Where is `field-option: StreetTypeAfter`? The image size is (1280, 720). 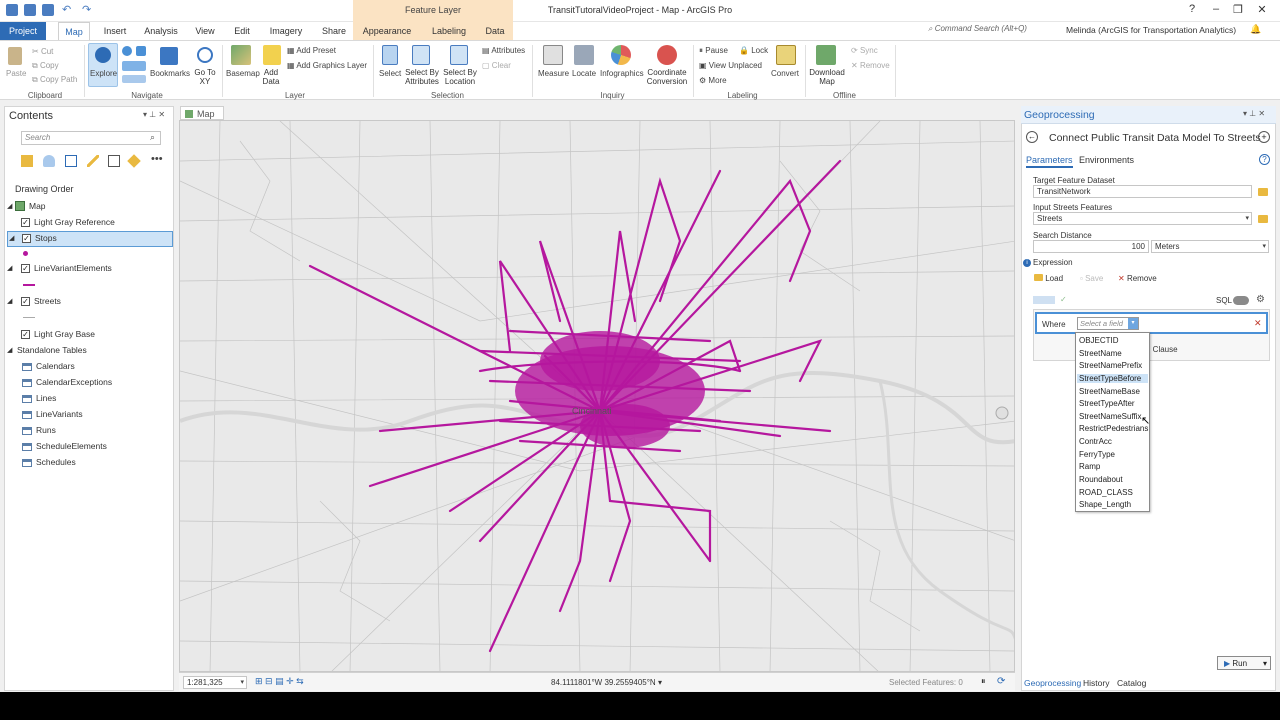 field-option: StreetTypeAfter is located at coordinates (1107, 403).